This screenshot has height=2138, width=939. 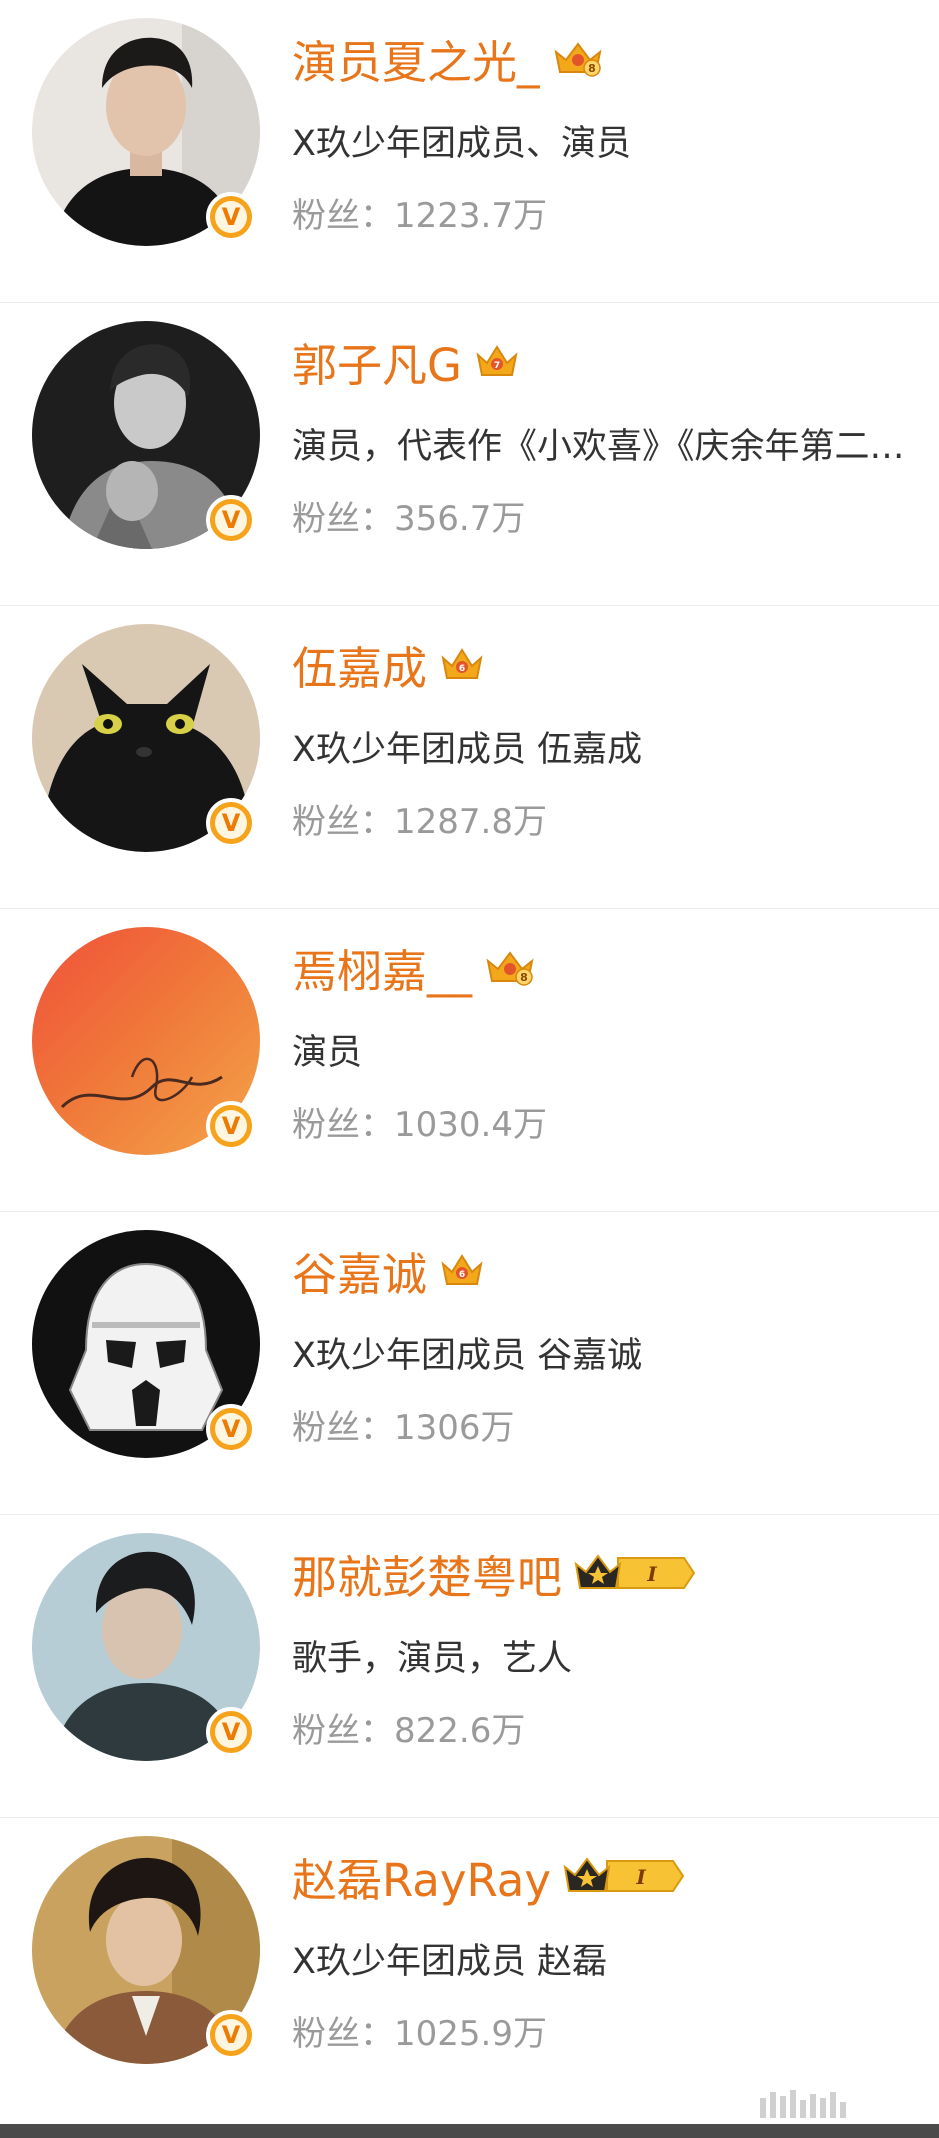 I want to click on fans-count: 粉丝：1287.8万, so click(x=419, y=822).